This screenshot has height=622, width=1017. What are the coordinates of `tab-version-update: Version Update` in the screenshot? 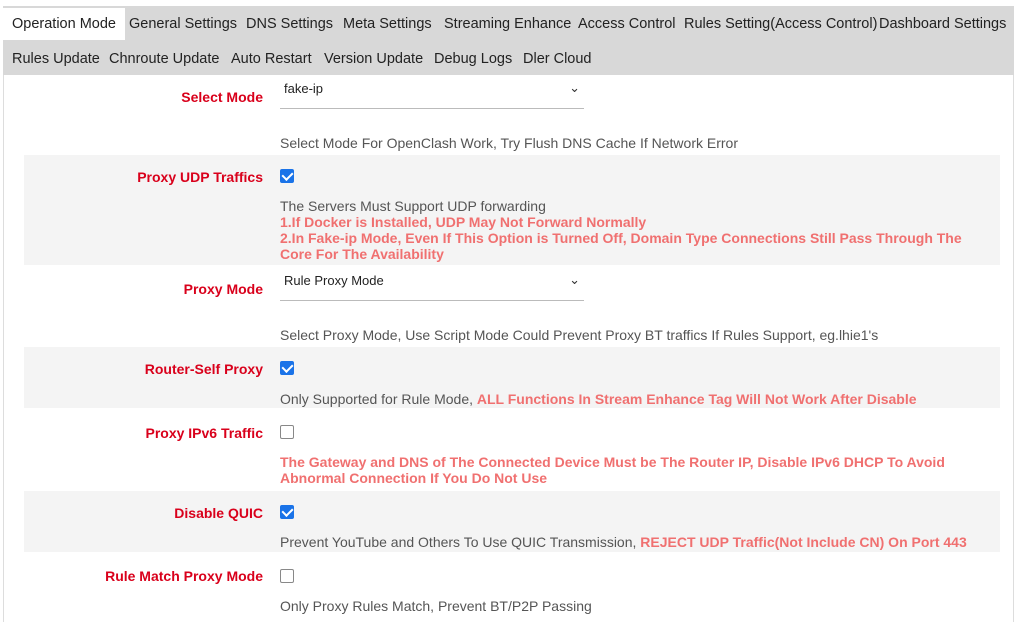 It's located at (373, 59).